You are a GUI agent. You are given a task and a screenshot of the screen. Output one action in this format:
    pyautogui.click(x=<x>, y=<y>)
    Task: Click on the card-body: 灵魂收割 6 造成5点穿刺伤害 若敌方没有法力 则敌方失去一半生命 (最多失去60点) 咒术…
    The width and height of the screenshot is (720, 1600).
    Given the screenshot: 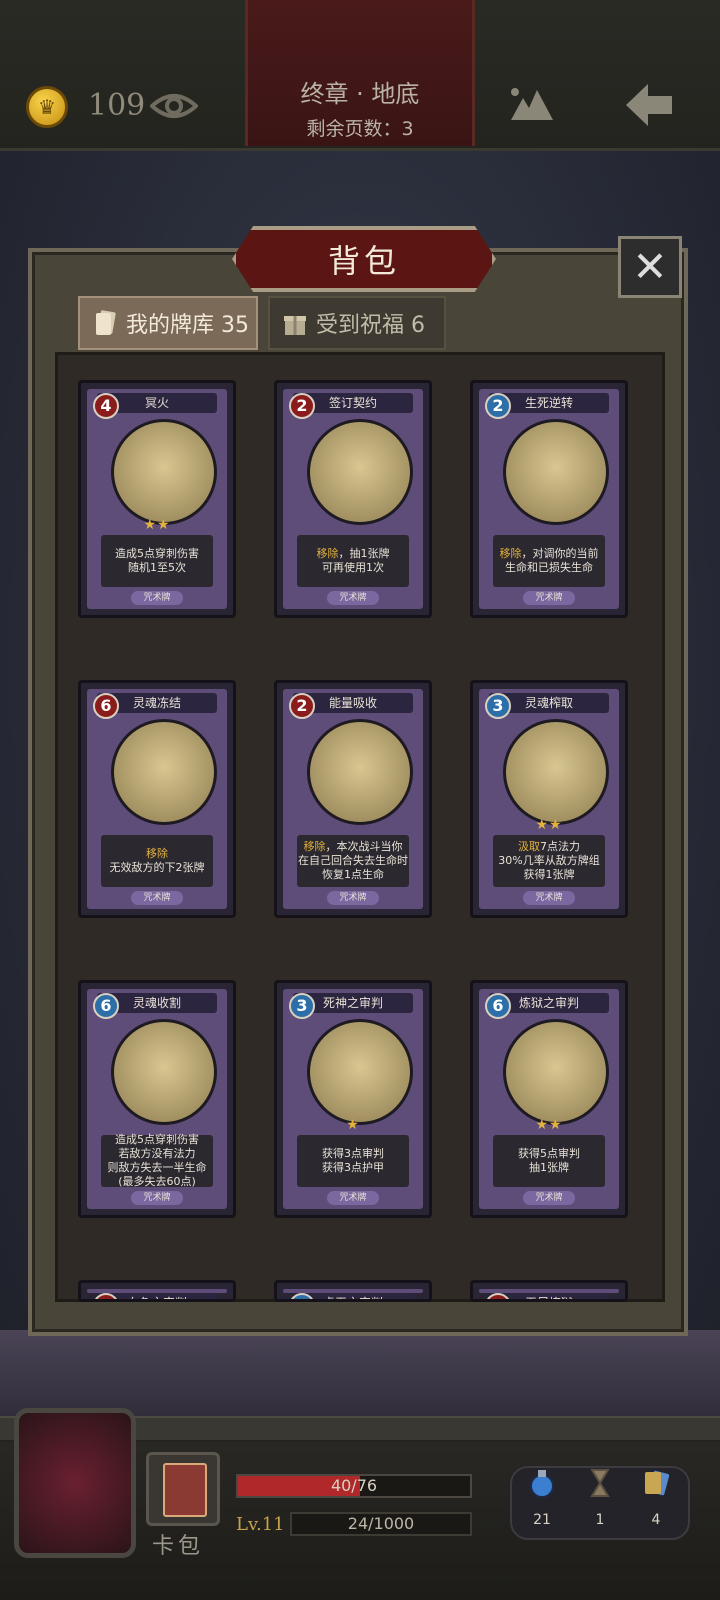 What is the action you would take?
    pyautogui.click(x=157, y=1099)
    